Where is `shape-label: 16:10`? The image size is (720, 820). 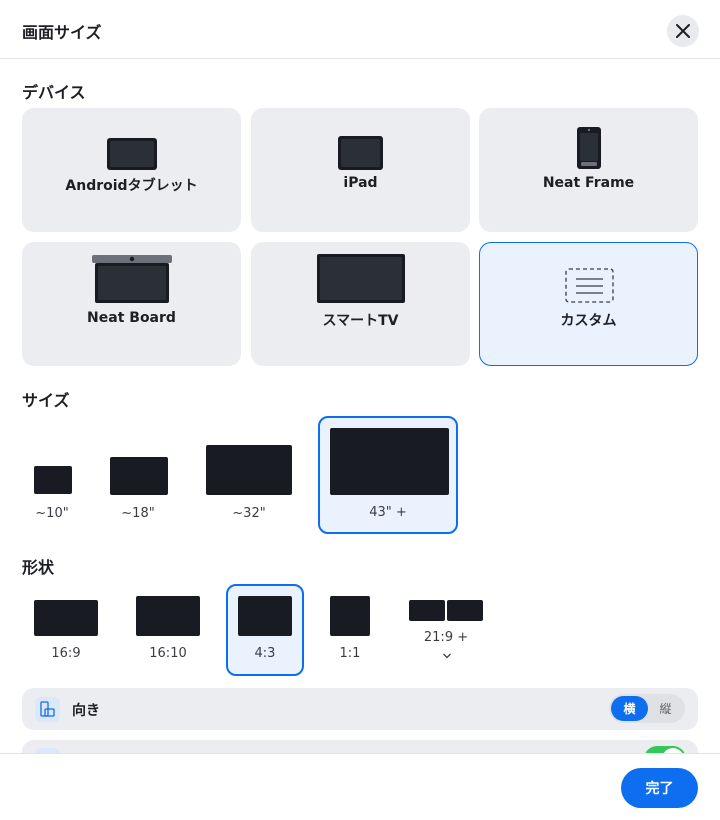
shape-label: 16:10 is located at coordinates (168, 653).